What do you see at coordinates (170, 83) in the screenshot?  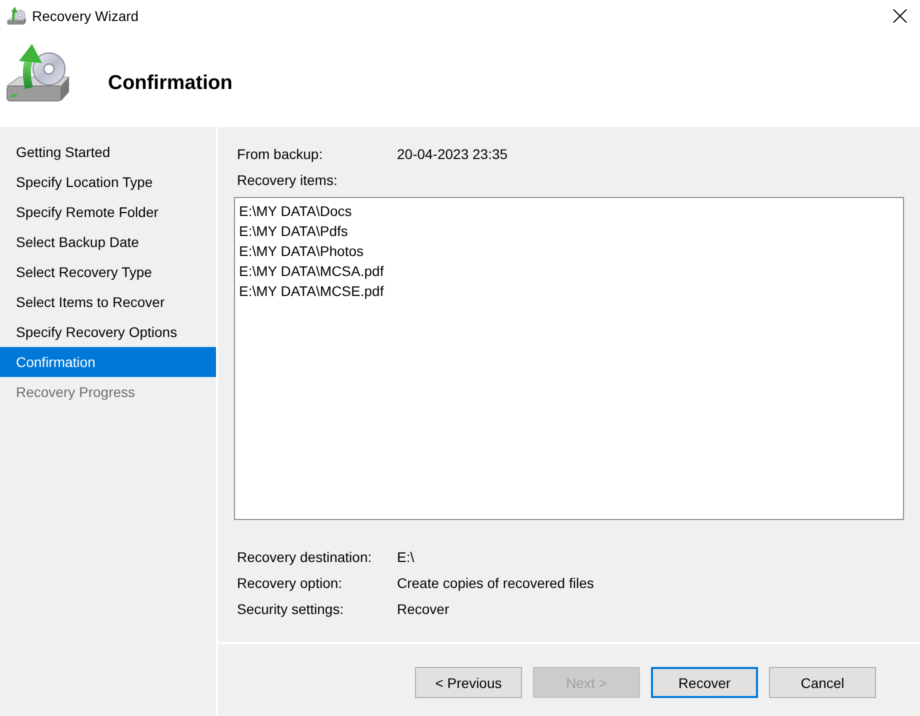 I see `wizard-page-title: Confirmation` at bounding box center [170, 83].